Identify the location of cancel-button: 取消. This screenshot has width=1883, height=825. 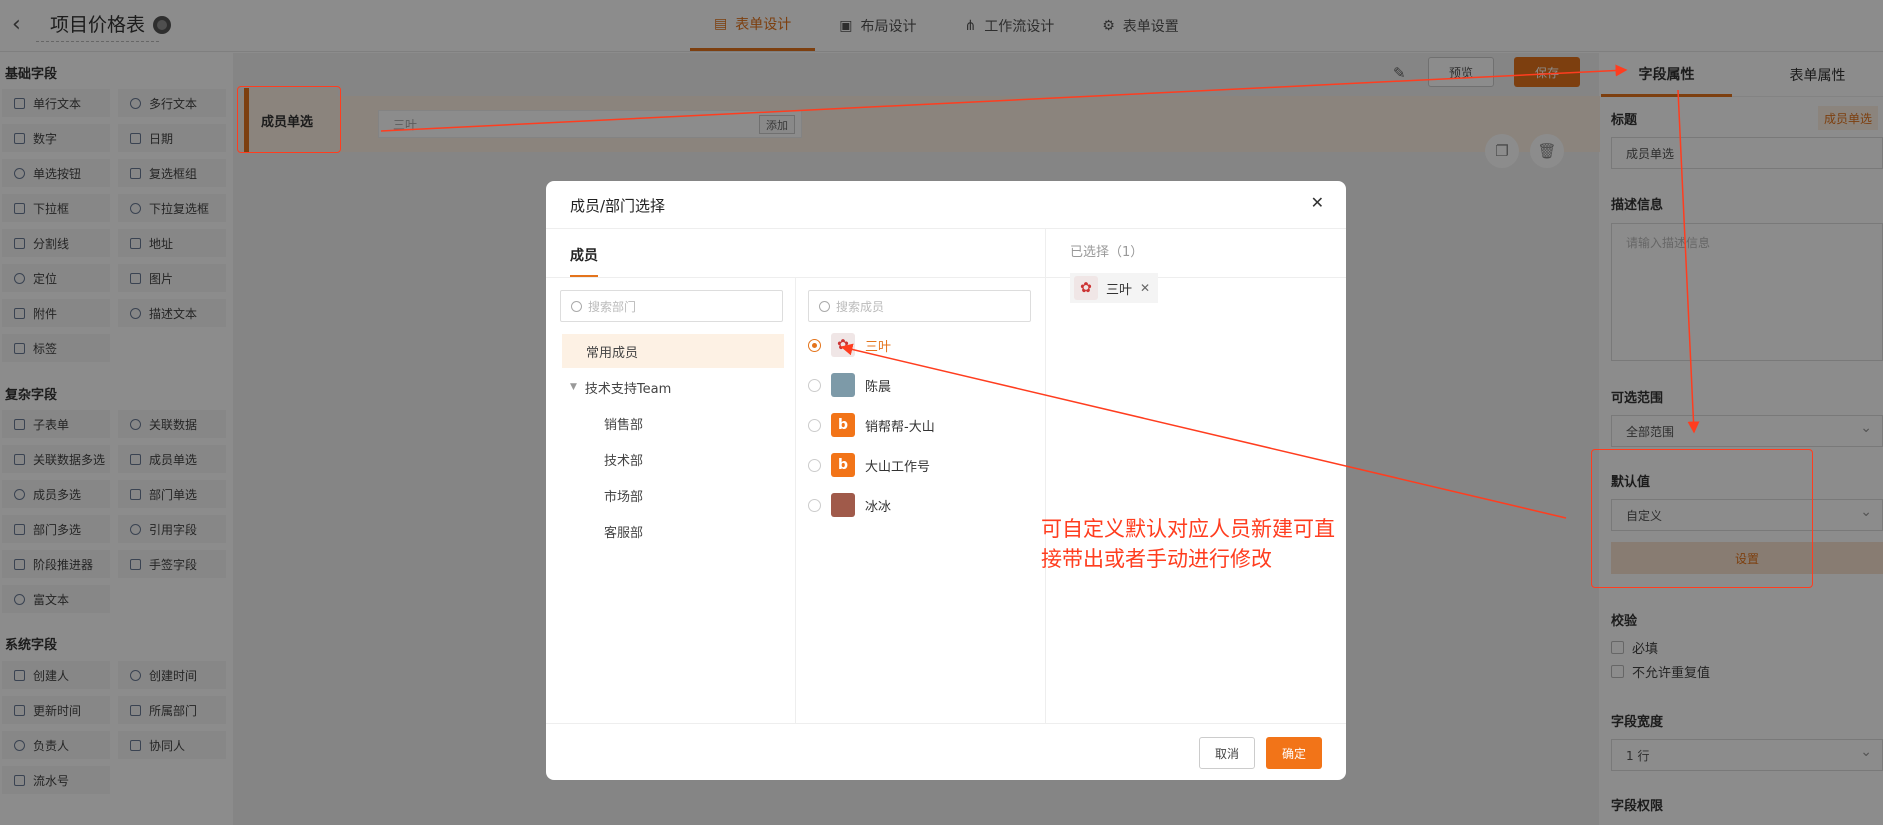
(1227, 753).